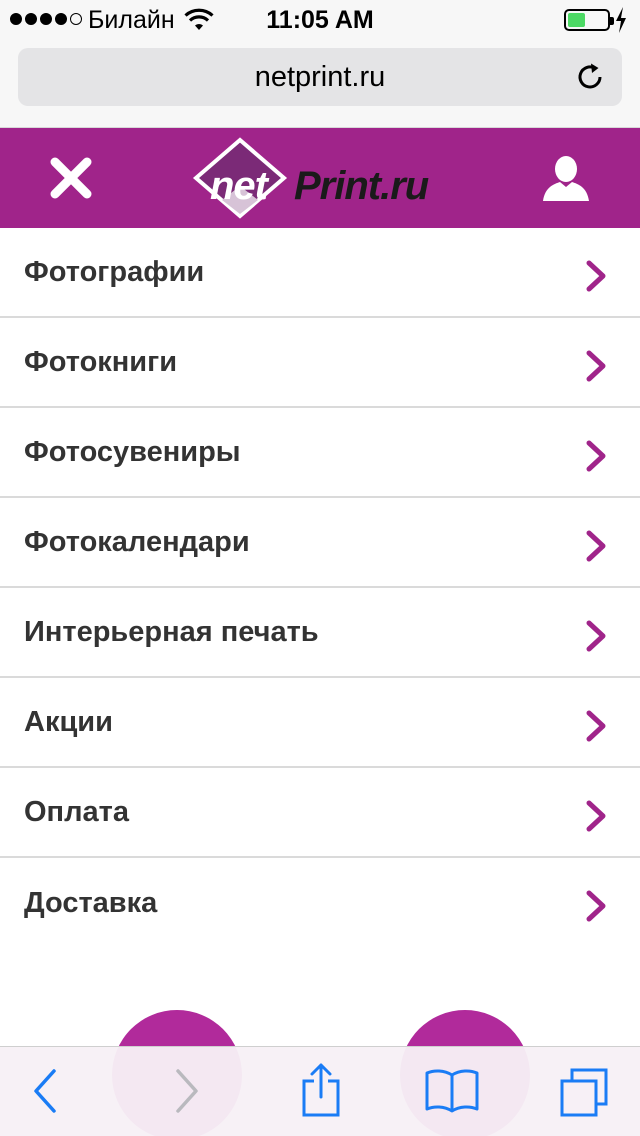  Describe the element at coordinates (45, 1093) in the screenshot. I see `back-icon` at that location.